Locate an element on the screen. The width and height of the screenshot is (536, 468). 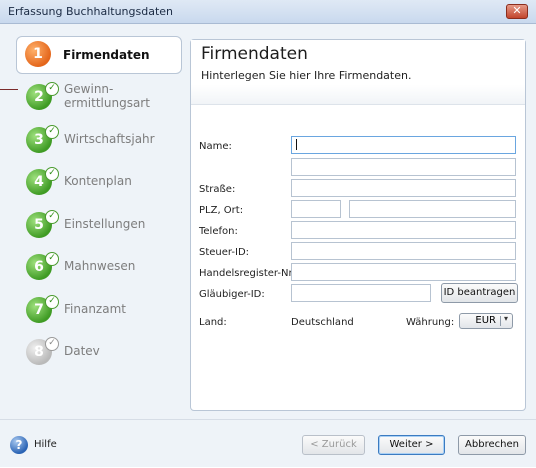
step-firmendaten: 1 Firmendaten is located at coordinates (99, 55).